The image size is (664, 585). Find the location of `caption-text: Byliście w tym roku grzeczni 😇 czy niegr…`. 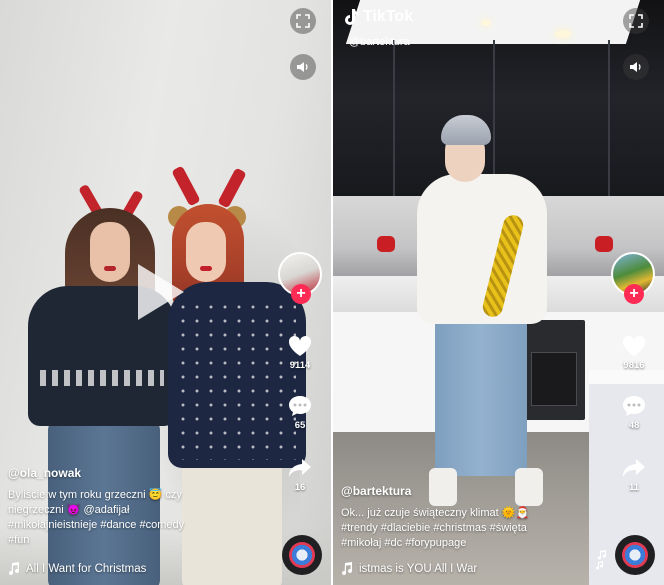

caption-text: Byliście w tym roku grzeczni 😇 czy niegr… is located at coordinates (123, 518).